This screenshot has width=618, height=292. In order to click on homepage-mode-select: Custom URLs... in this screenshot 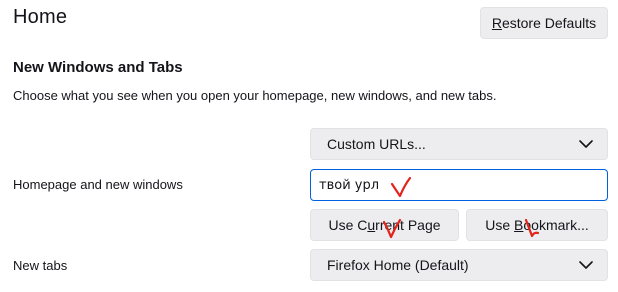, I will do `click(459, 144)`.